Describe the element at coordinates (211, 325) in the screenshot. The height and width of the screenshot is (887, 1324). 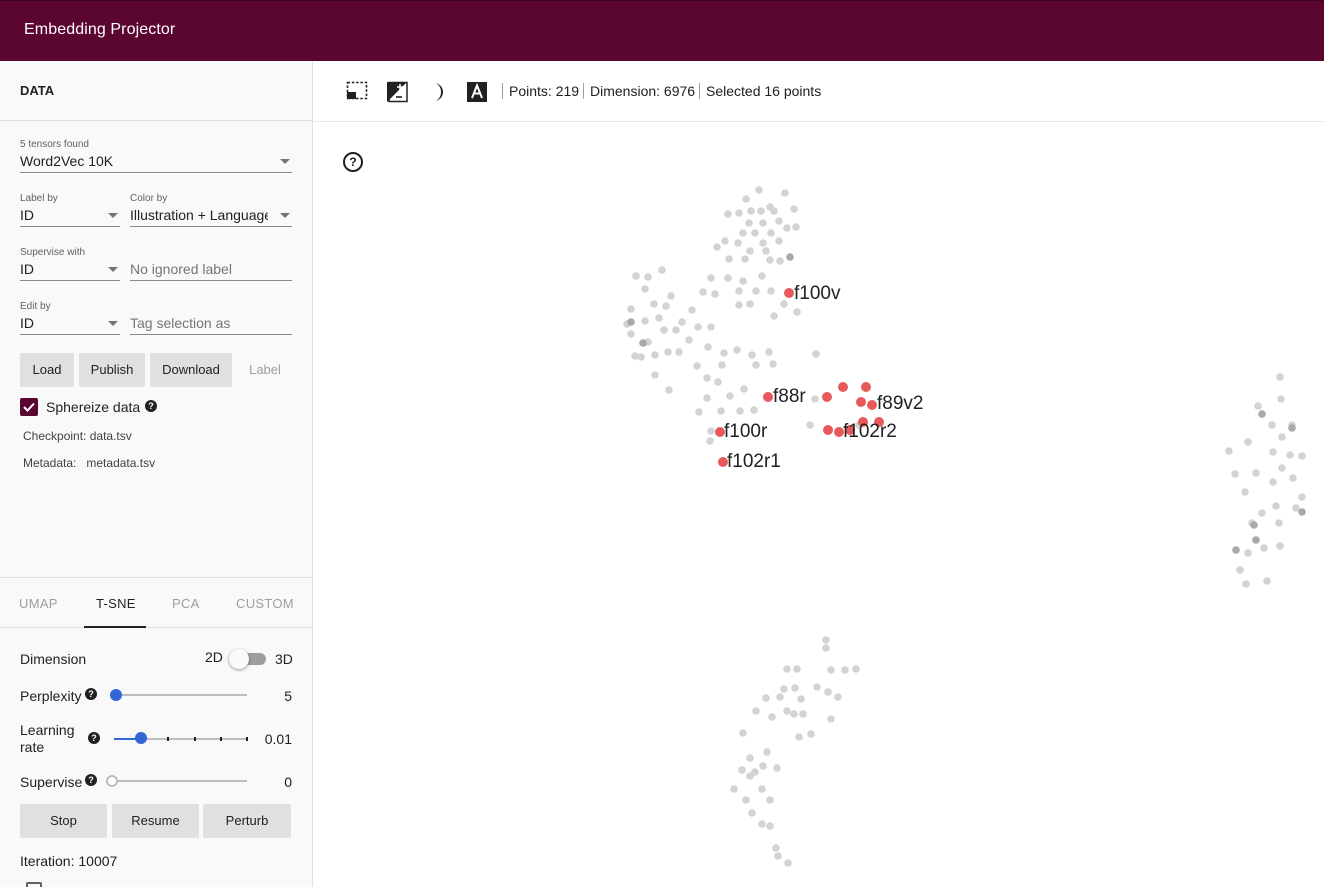
I see `tag-selection-input: Tag selection as` at that location.